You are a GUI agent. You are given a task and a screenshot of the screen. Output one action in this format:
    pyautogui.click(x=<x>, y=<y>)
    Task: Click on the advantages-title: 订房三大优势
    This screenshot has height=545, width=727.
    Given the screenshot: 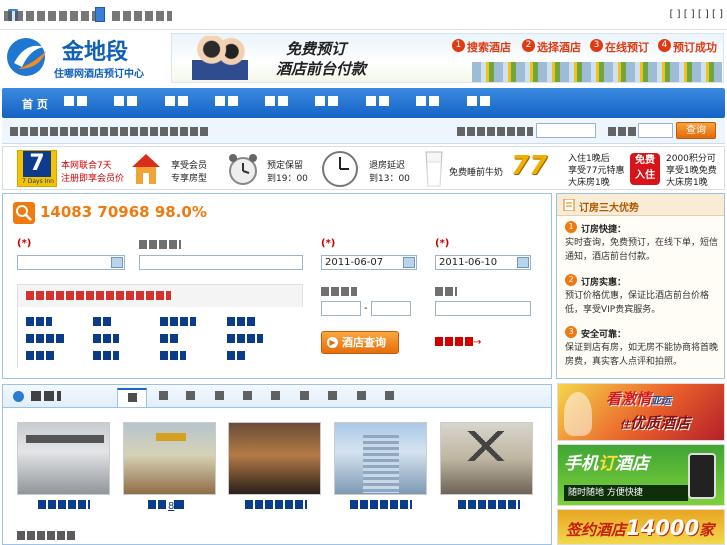 What is the action you would take?
    pyautogui.click(x=609, y=208)
    